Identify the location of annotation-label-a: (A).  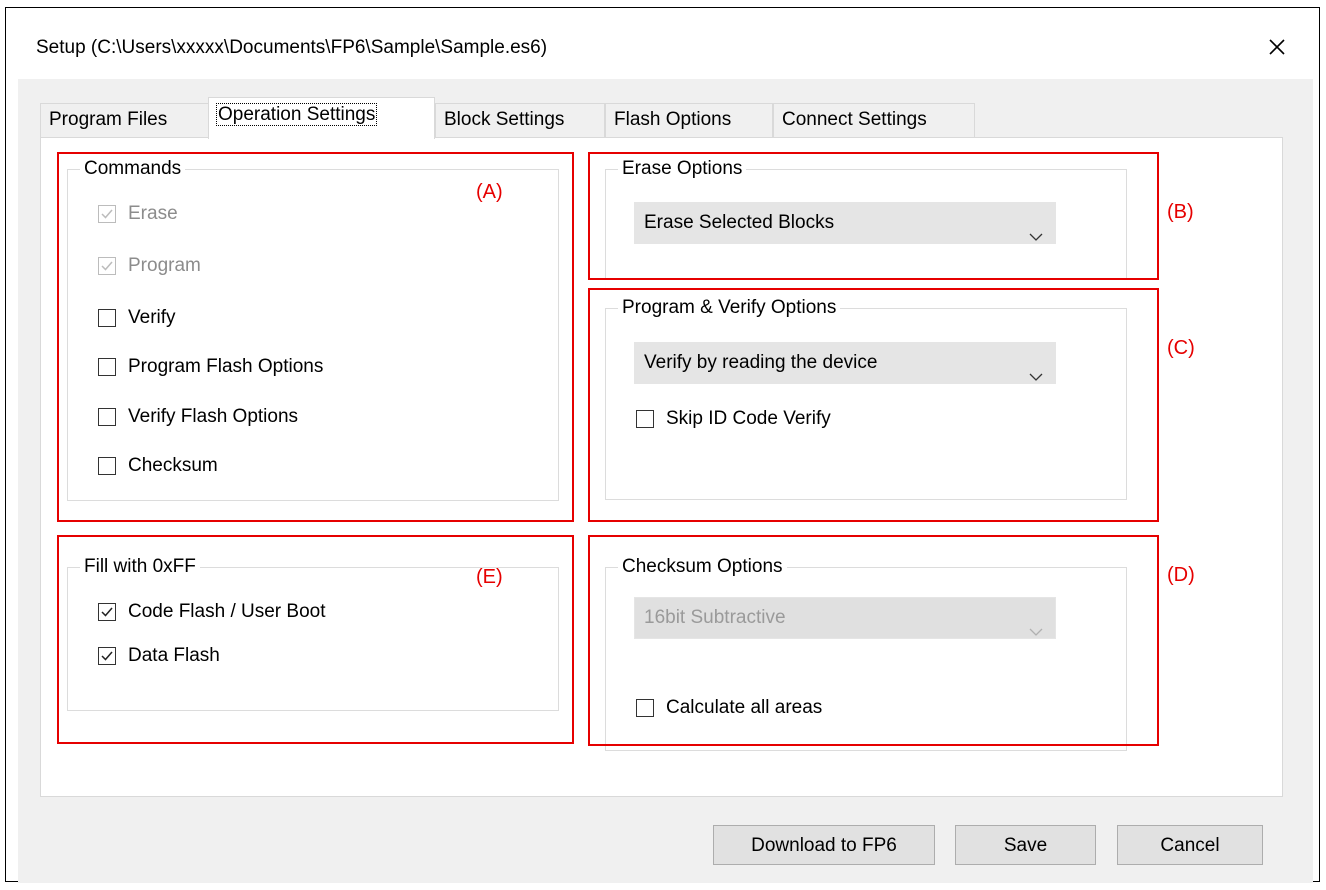
(489, 192).